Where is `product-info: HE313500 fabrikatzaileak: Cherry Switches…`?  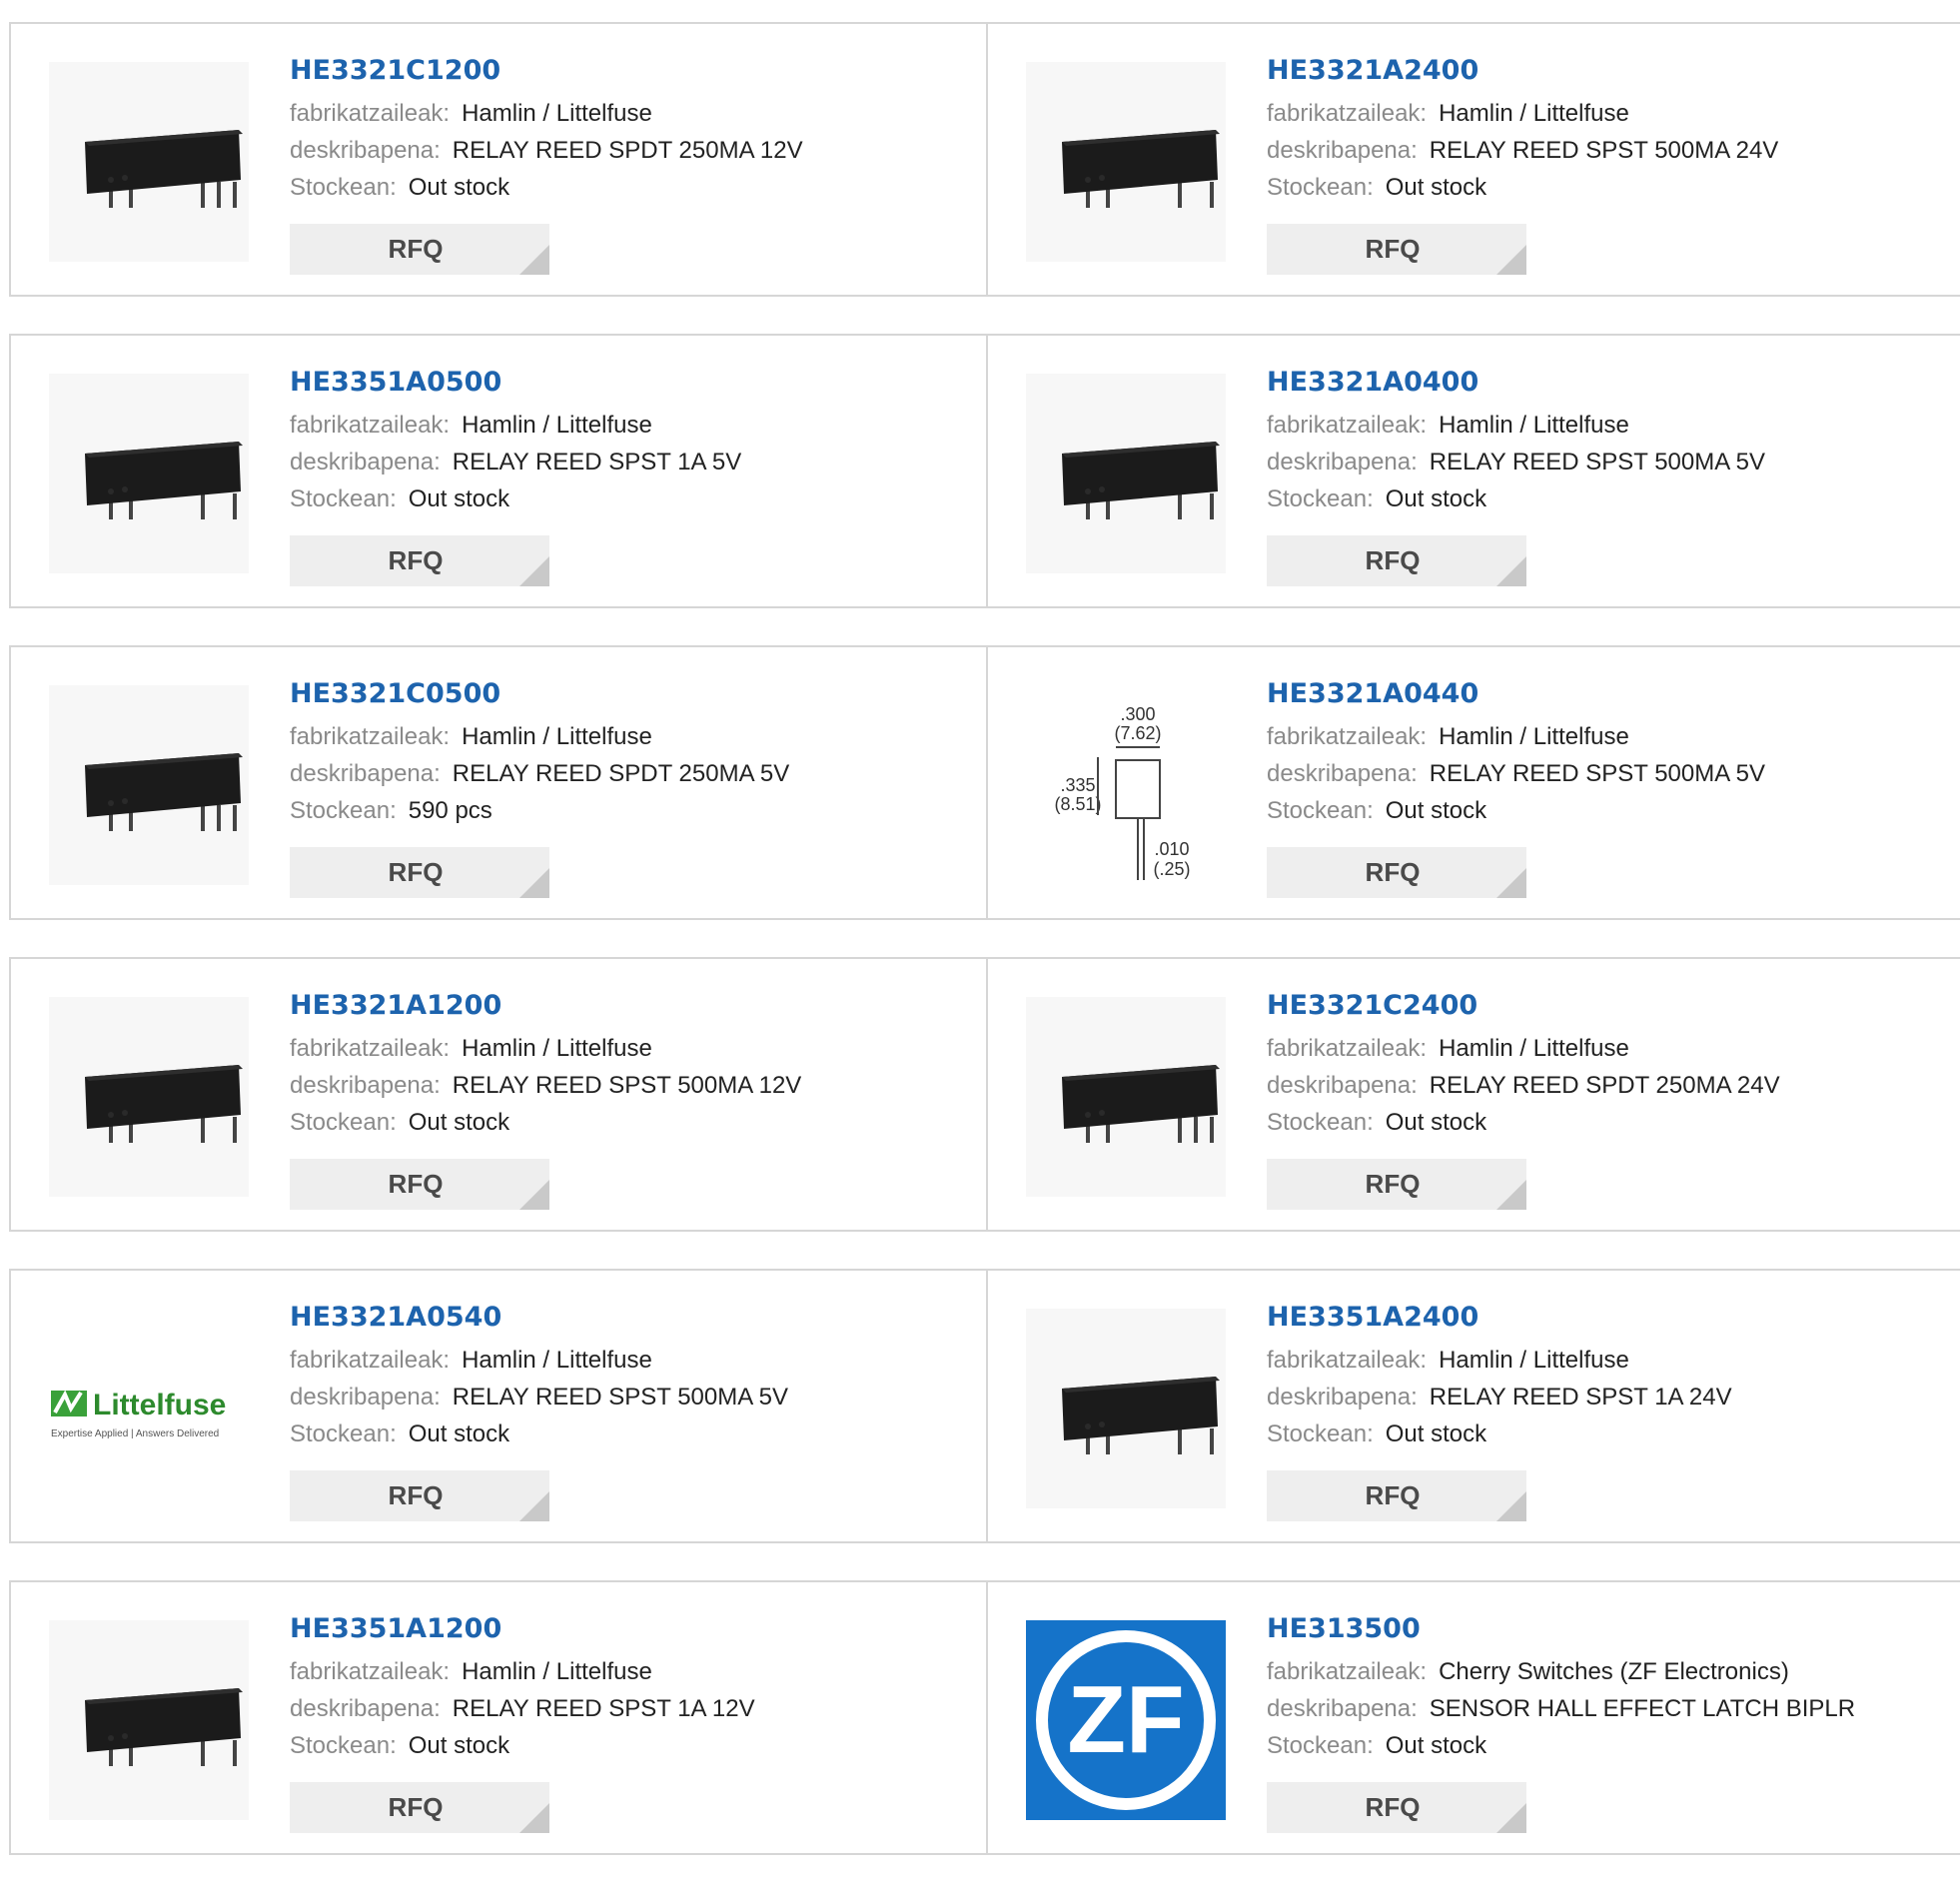
product-info: HE313500 fabrikatzaileak: Cherry Switches… is located at coordinates (1613, 1690).